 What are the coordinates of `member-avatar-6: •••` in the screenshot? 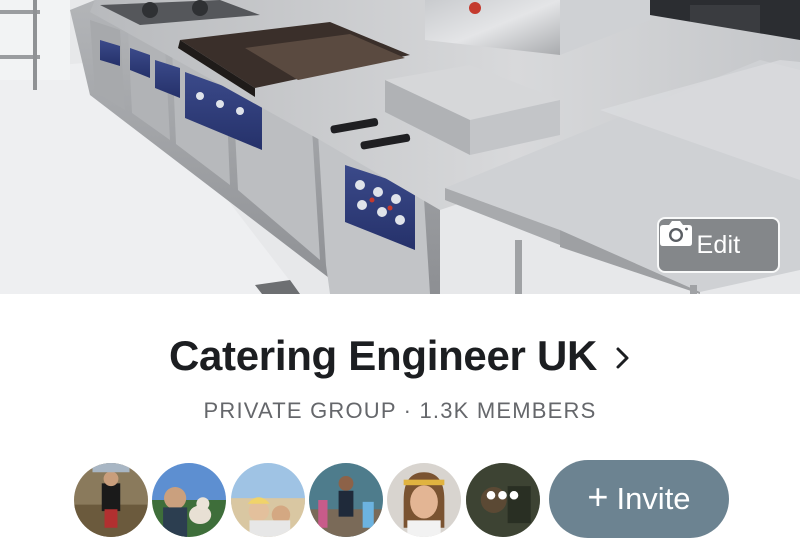 It's located at (503, 500).